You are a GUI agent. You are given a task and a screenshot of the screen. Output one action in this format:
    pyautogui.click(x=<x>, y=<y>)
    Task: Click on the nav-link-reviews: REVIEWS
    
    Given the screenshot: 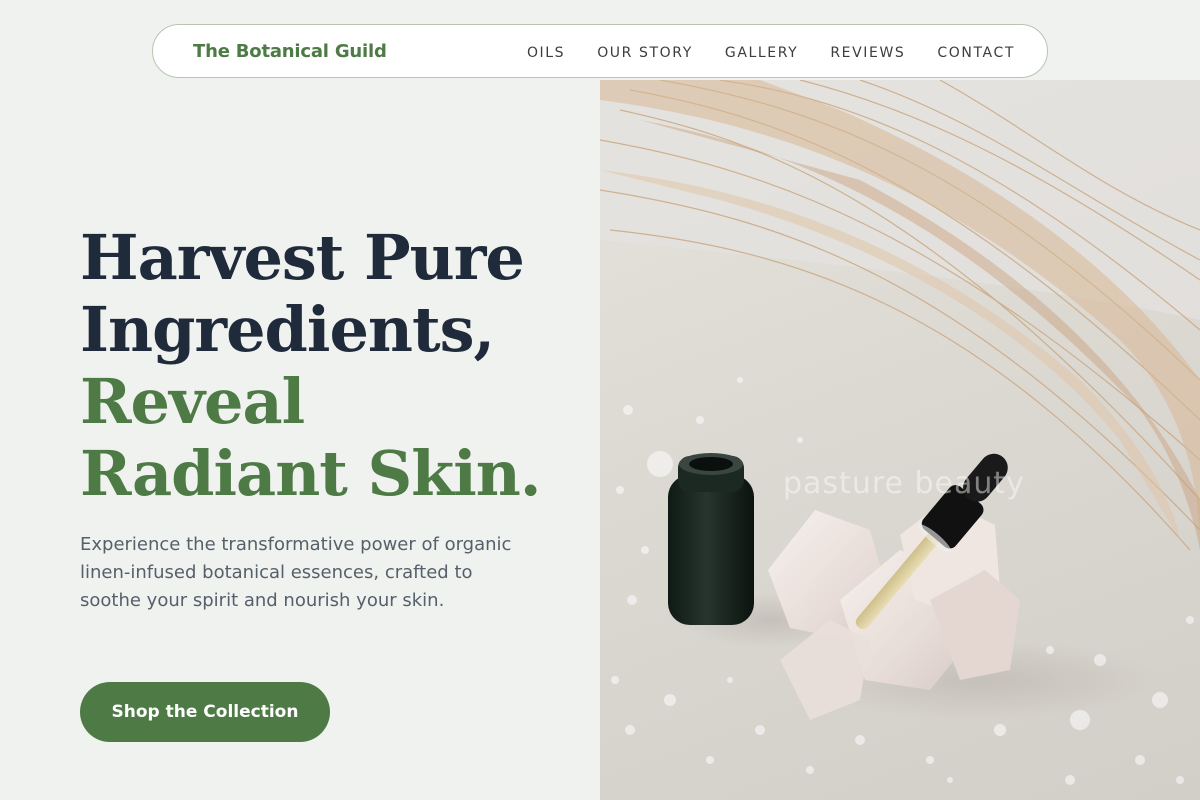 What is the action you would take?
    pyautogui.click(x=867, y=53)
    